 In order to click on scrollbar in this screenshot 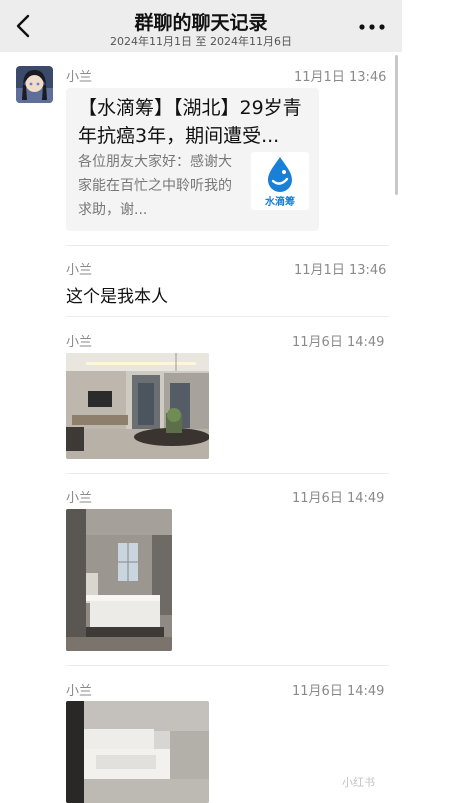, I will do `click(396, 125)`.